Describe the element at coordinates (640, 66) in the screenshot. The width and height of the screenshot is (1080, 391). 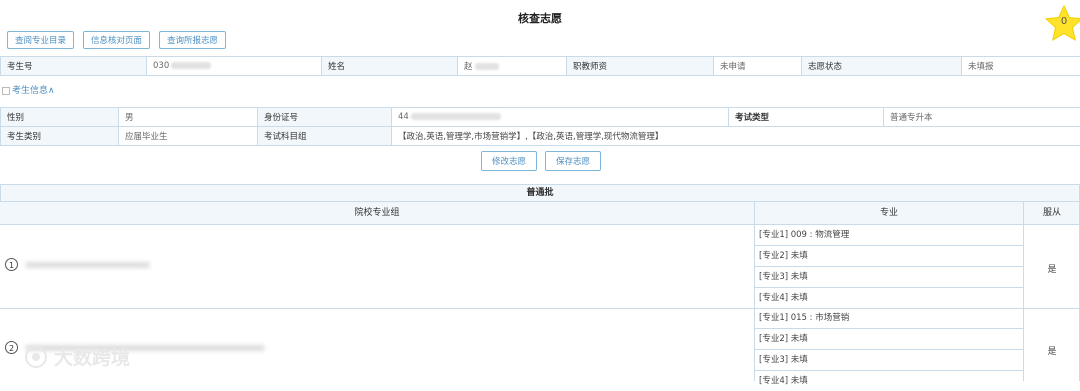
I see `auth-label: 职教师资` at that location.